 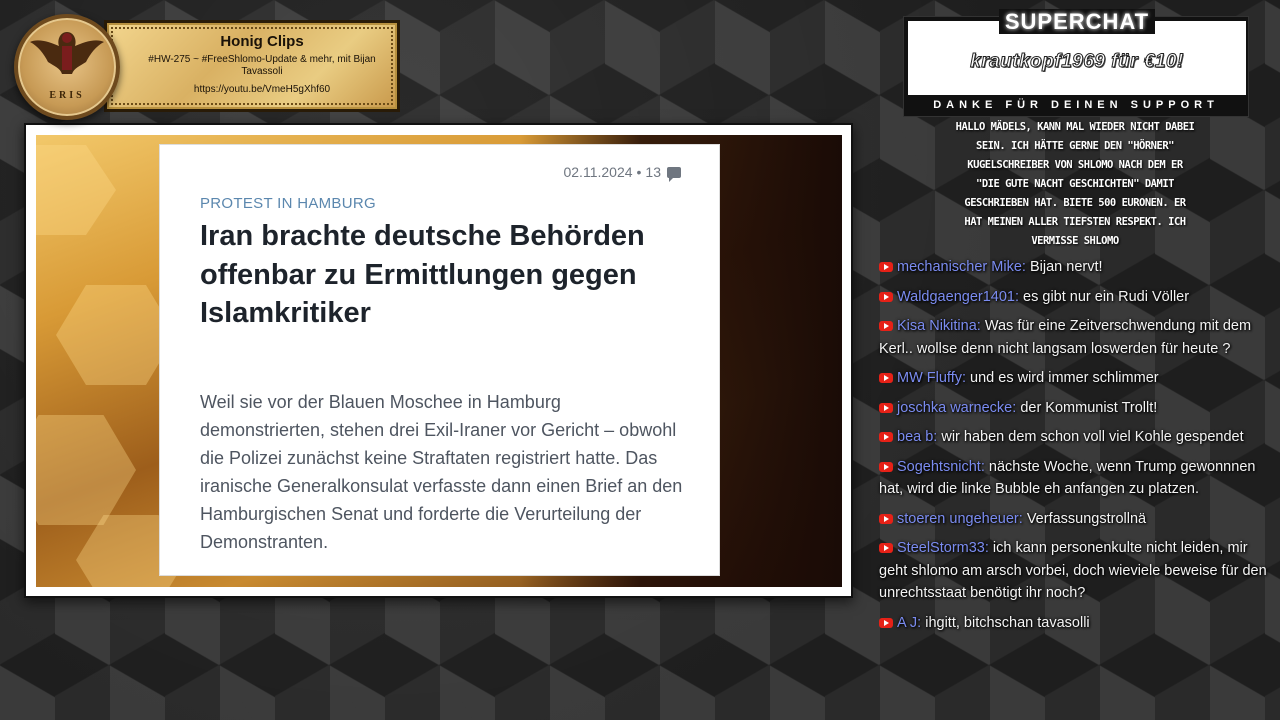 I want to click on chat-author: MW Fluffy, so click(x=931, y=378).